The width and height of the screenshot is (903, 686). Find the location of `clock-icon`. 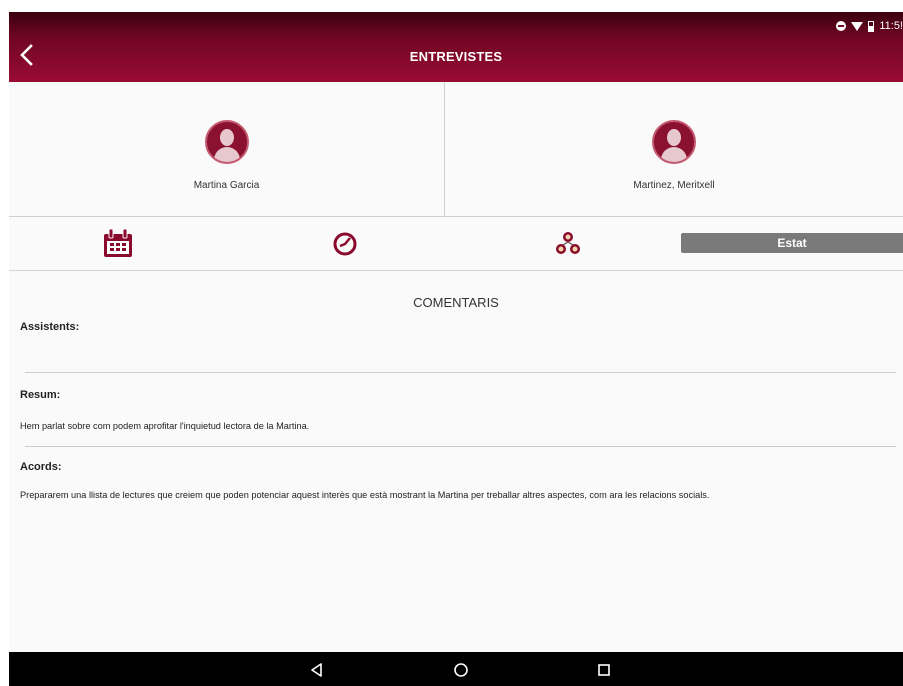

clock-icon is located at coordinates (345, 244).